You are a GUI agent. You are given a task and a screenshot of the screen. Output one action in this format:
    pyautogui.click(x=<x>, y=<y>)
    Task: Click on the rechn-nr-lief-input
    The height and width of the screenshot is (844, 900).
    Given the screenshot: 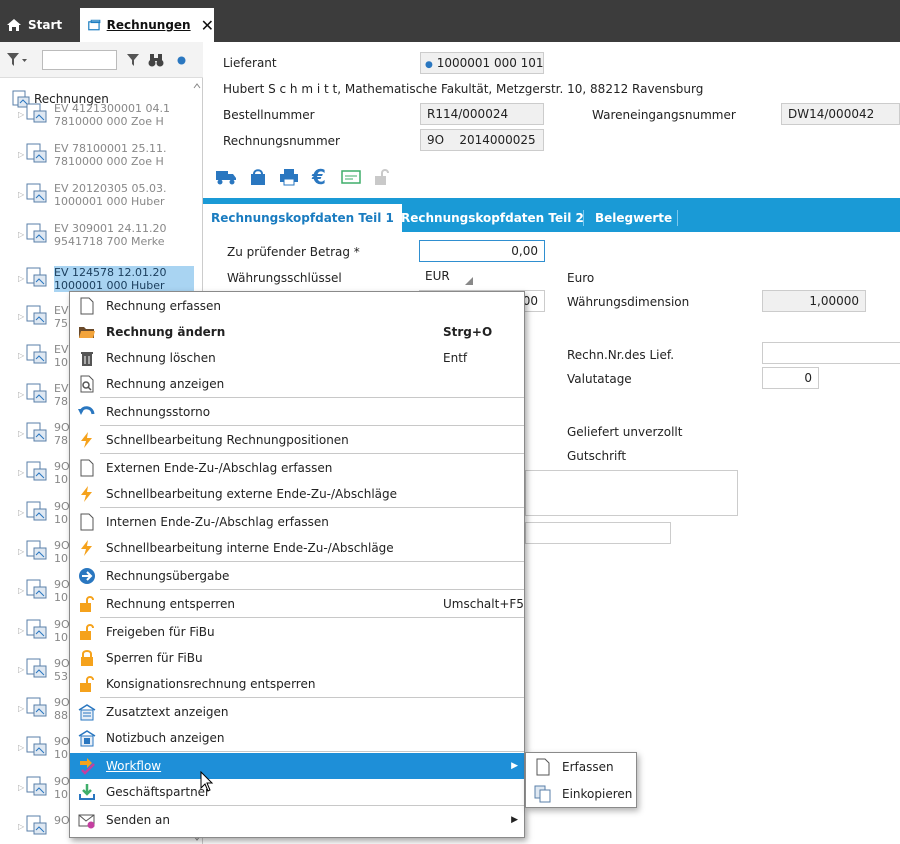 What is the action you would take?
    pyautogui.click(x=831, y=353)
    